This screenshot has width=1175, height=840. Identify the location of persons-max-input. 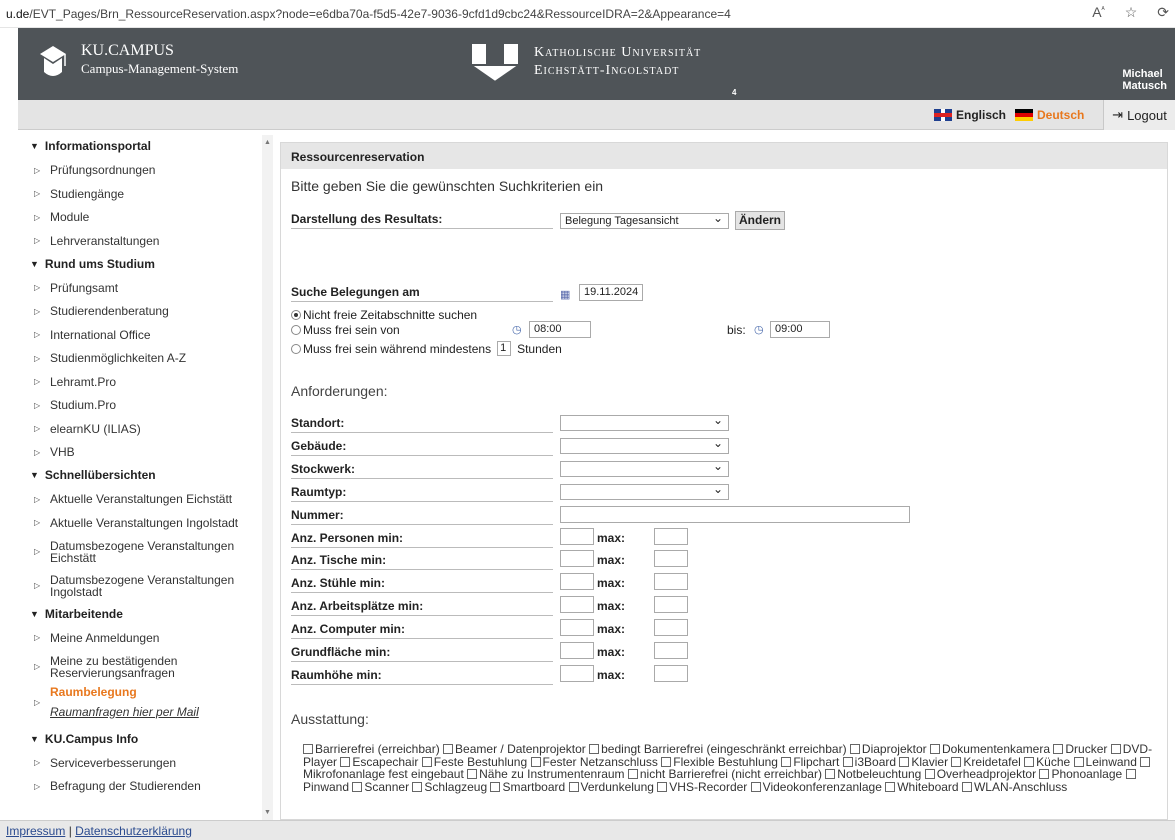
(671, 536).